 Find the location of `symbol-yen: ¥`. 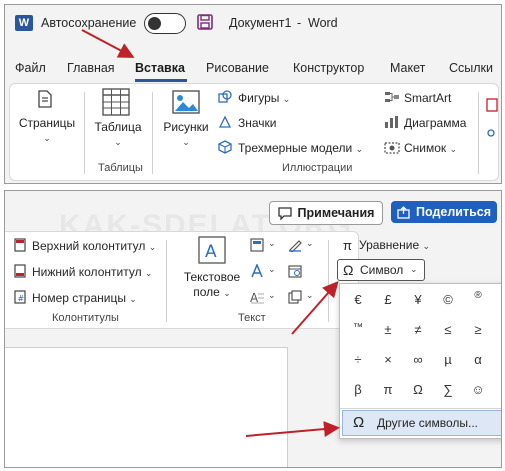

symbol-yen: ¥ is located at coordinates (418, 299).